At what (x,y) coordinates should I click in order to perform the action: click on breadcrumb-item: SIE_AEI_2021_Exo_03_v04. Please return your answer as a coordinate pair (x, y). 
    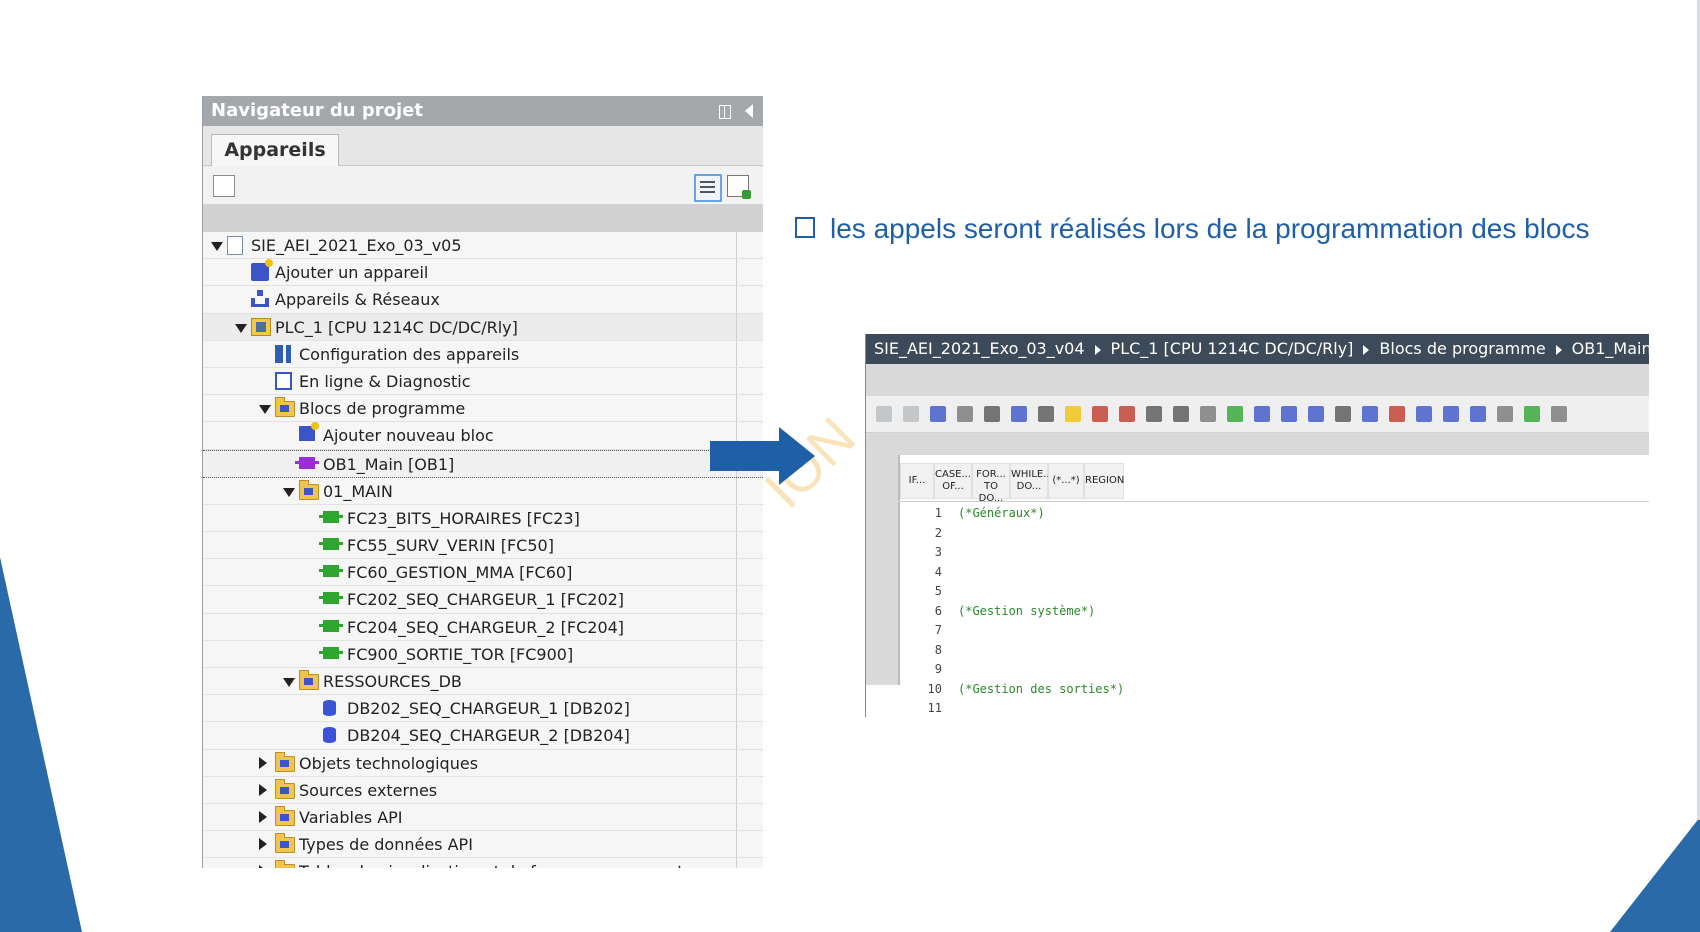
    Looking at the image, I should click on (979, 348).